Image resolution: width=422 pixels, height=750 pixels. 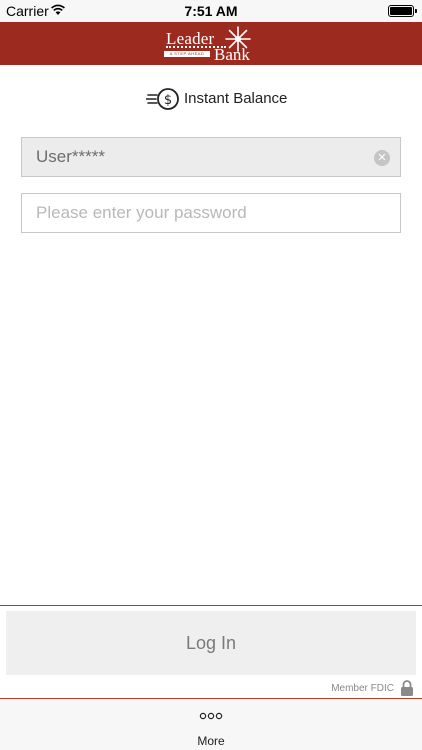 I want to click on tab-bar: More, so click(x=211, y=724).